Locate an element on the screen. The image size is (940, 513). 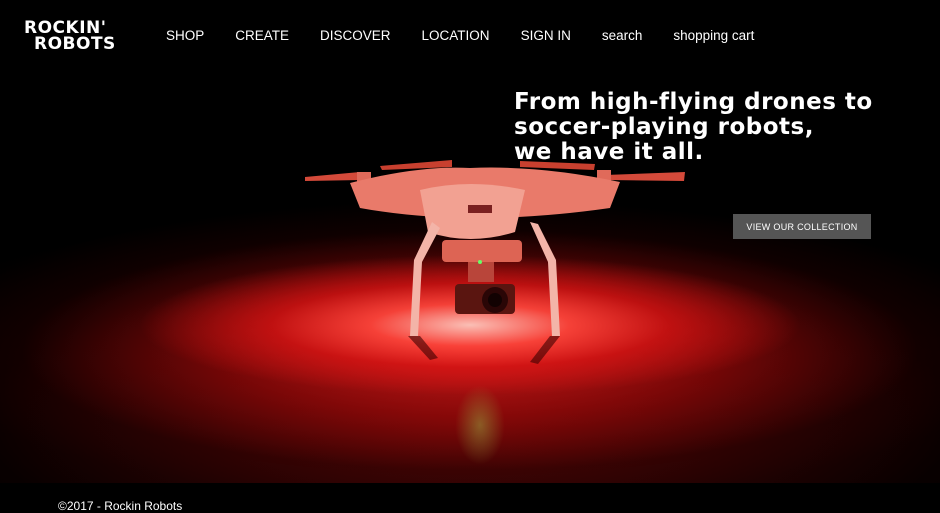
copyright-text: ©2017 - Rockin Robots is located at coordinates (120, 506).